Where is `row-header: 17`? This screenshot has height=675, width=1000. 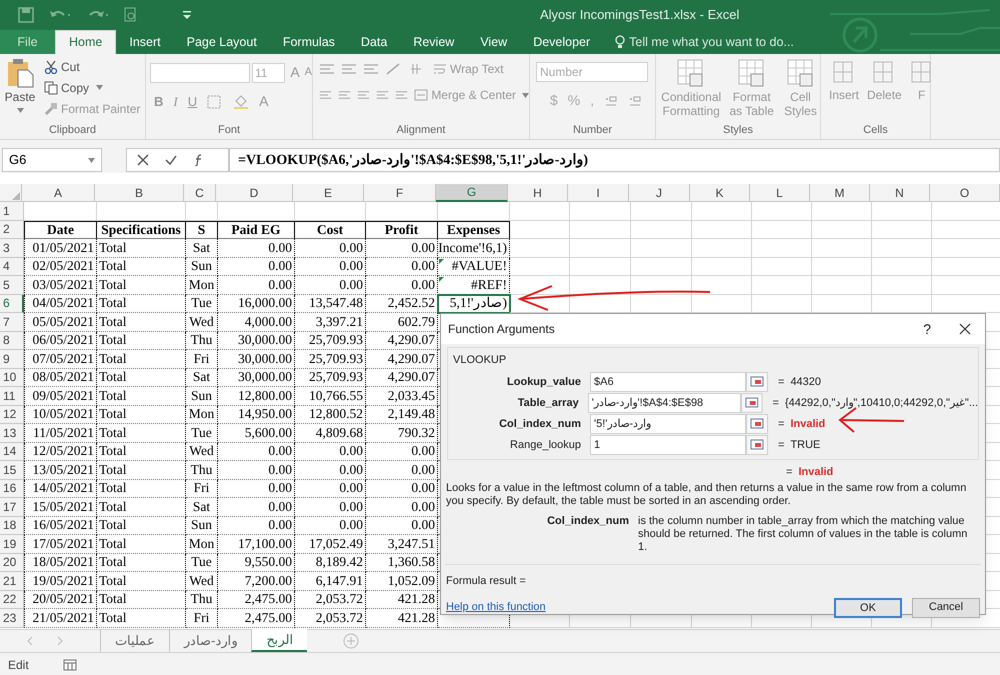 row-header: 17 is located at coordinates (12, 507).